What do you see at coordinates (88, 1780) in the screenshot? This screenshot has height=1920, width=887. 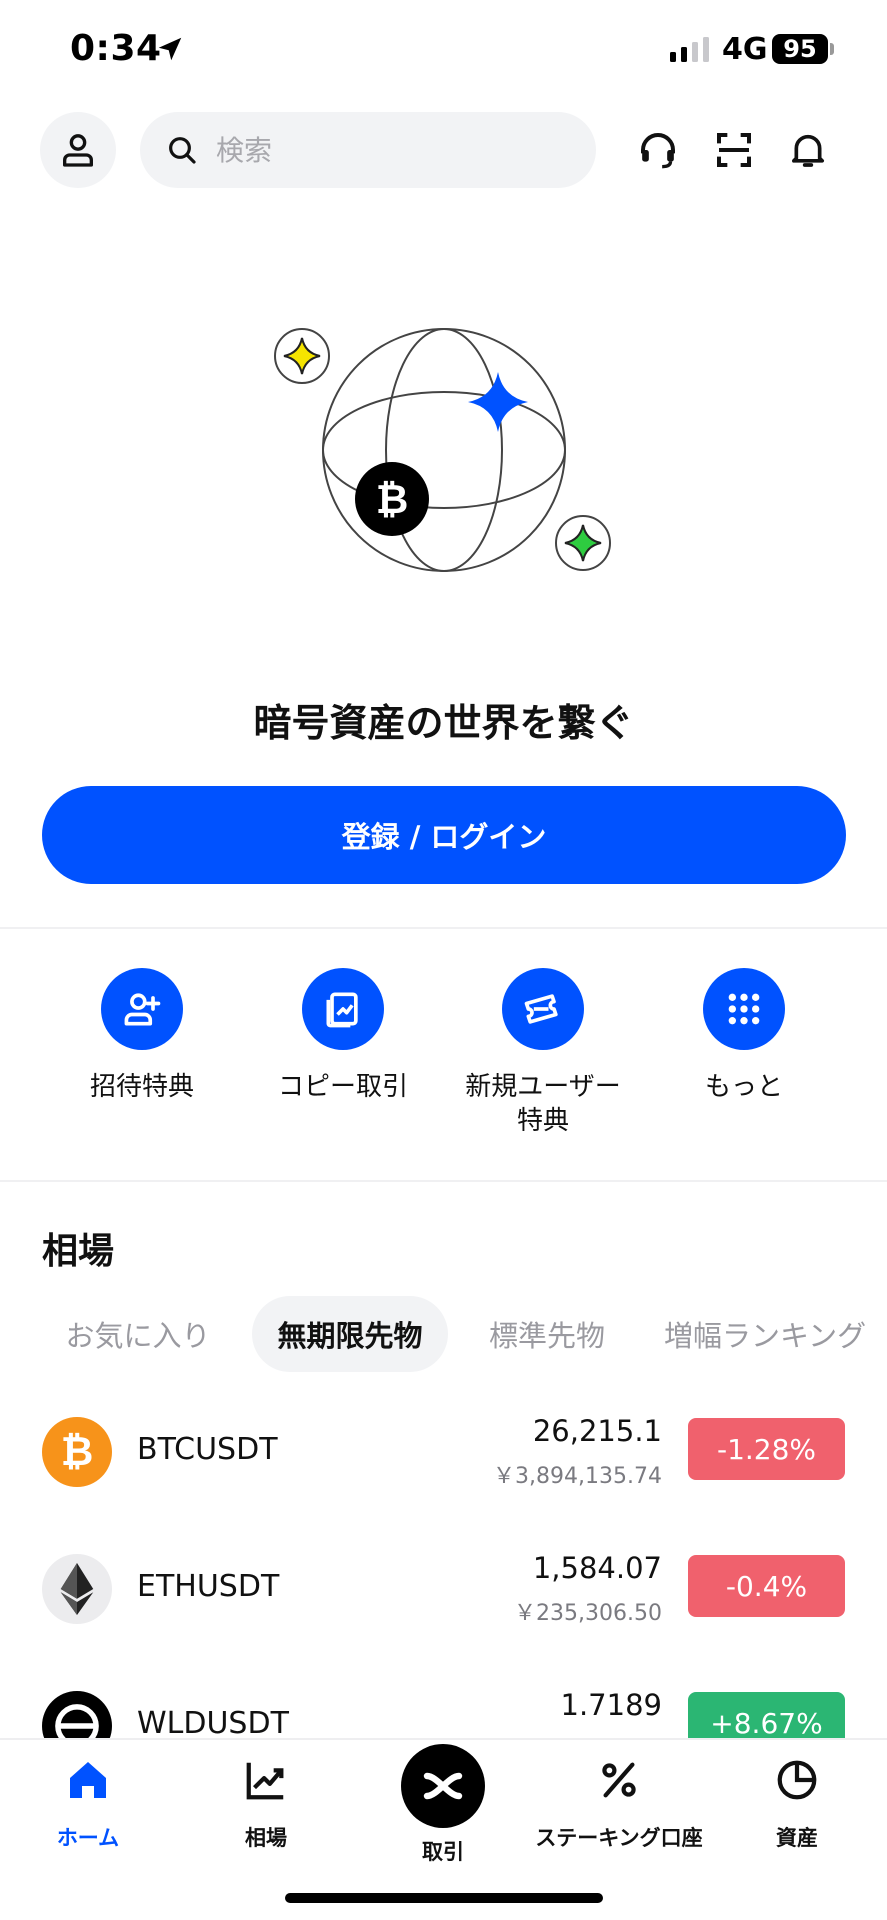 I see `home-icon` at bounding box center [88, 1780].